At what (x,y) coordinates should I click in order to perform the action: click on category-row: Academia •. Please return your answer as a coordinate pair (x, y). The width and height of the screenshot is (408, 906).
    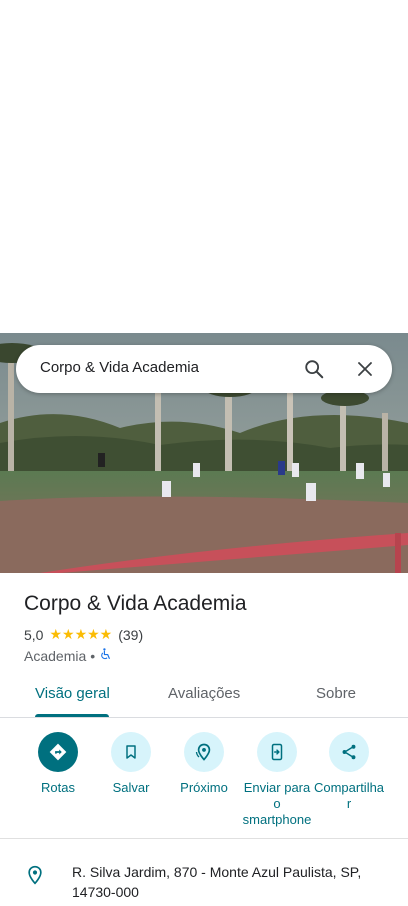
    Looking at the image, I should click on (68, 655).